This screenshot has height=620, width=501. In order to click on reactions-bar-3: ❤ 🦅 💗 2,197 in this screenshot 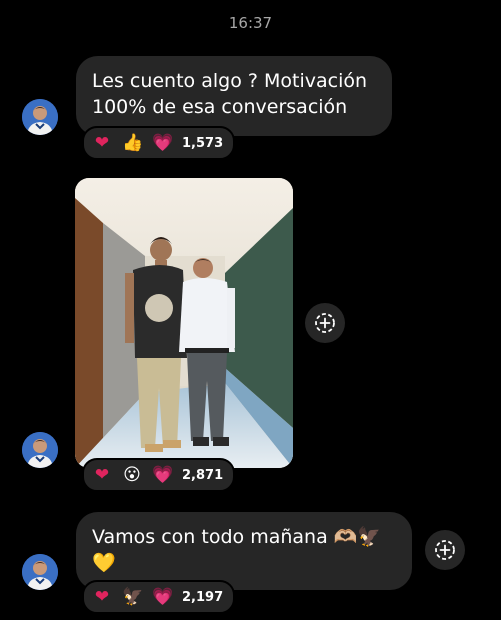, I will do `click(159, 597)`.